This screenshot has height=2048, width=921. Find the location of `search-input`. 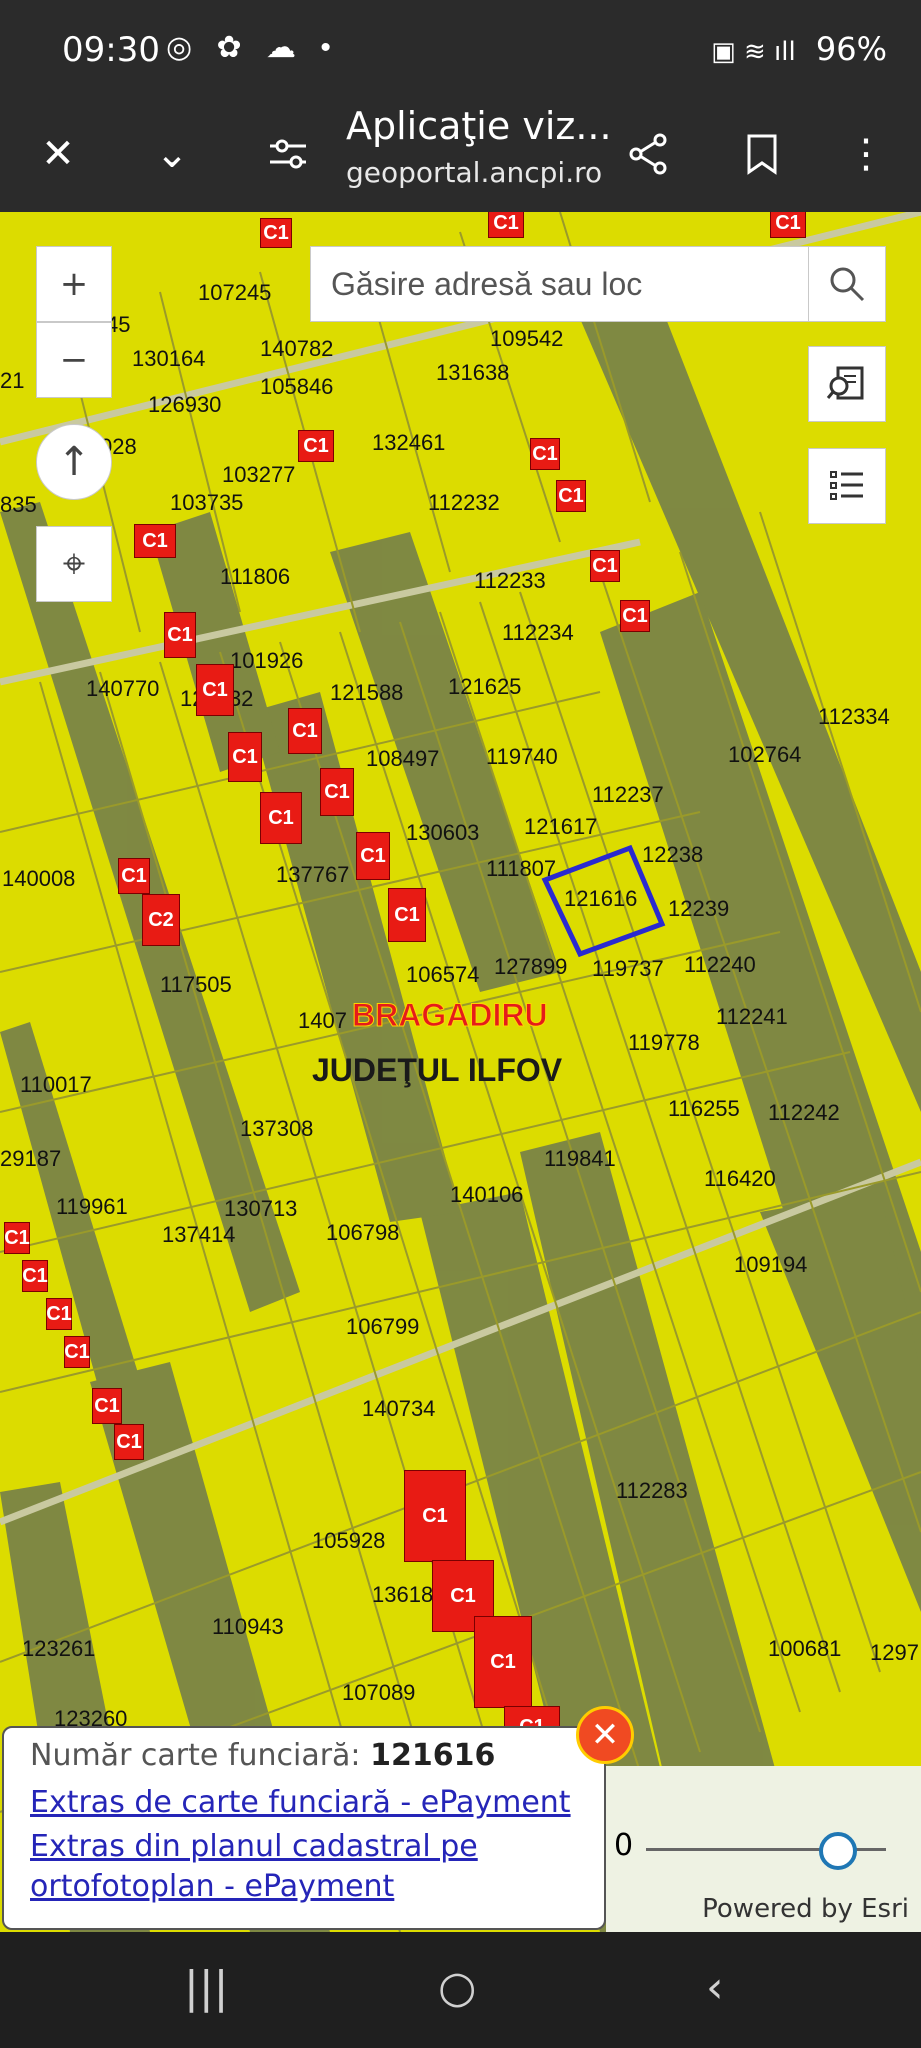

search-input is located at coordinates (521, 284).